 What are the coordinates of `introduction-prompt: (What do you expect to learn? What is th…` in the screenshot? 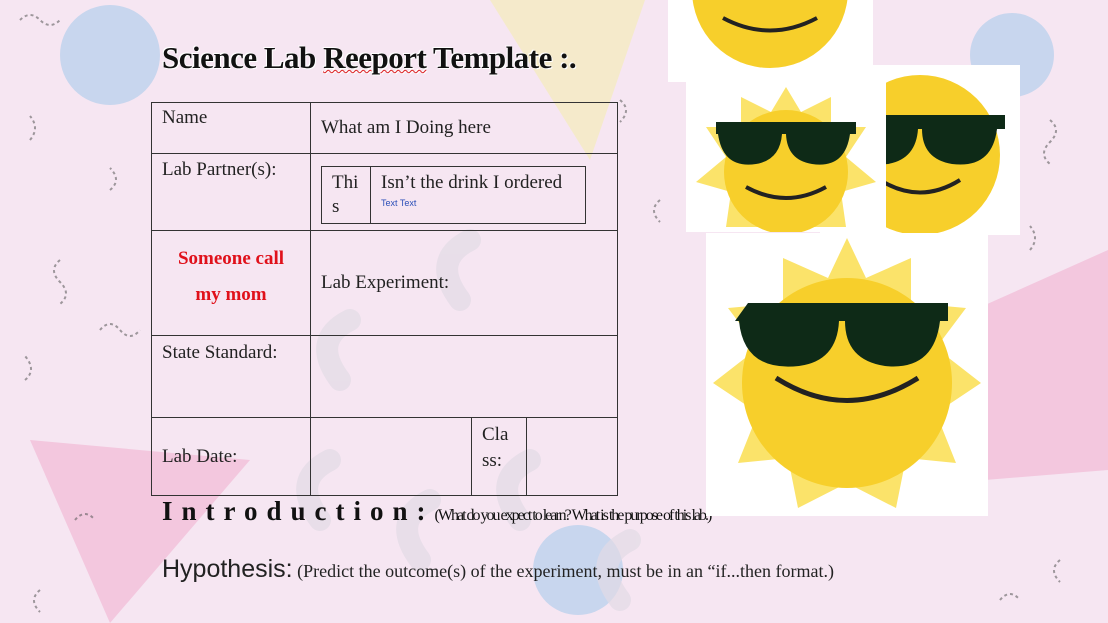 It's located at (573, 515).